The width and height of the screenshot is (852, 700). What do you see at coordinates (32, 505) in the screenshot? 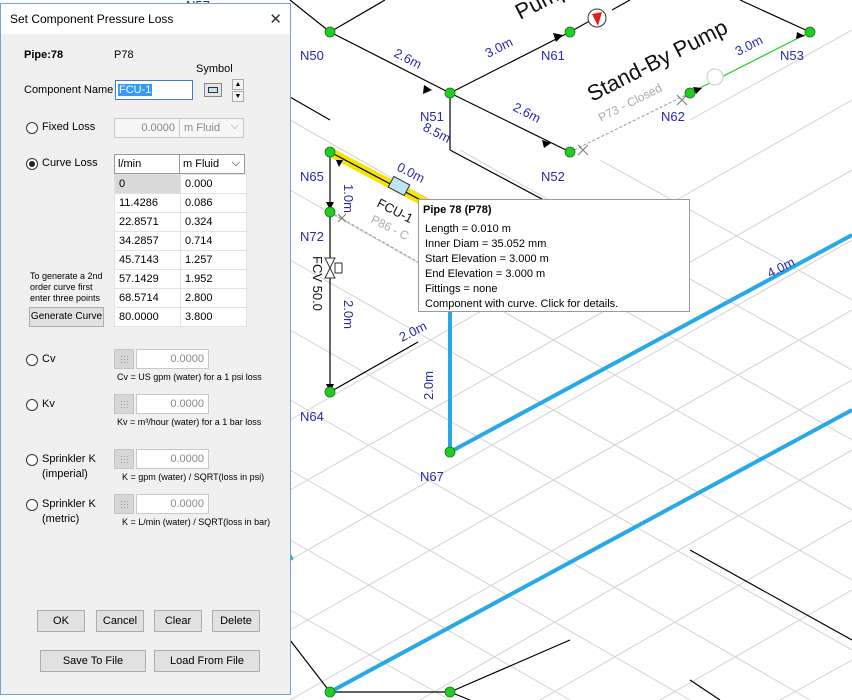
I see `sprinkler-metric-radio` at bounding box center [32, 505].